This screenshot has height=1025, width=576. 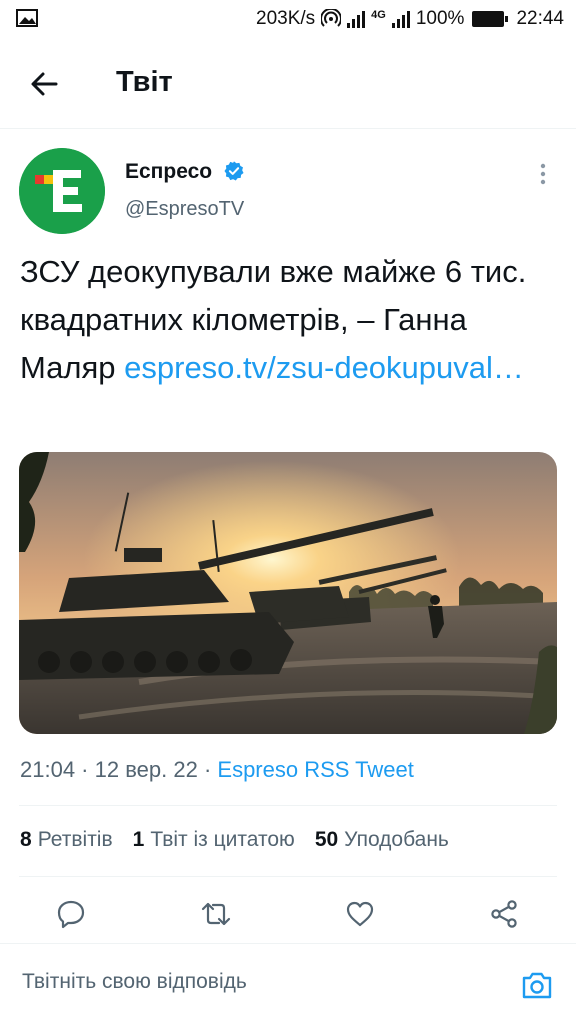 I want to click on network-speed: 203K/s, so click(x=286, y=18).